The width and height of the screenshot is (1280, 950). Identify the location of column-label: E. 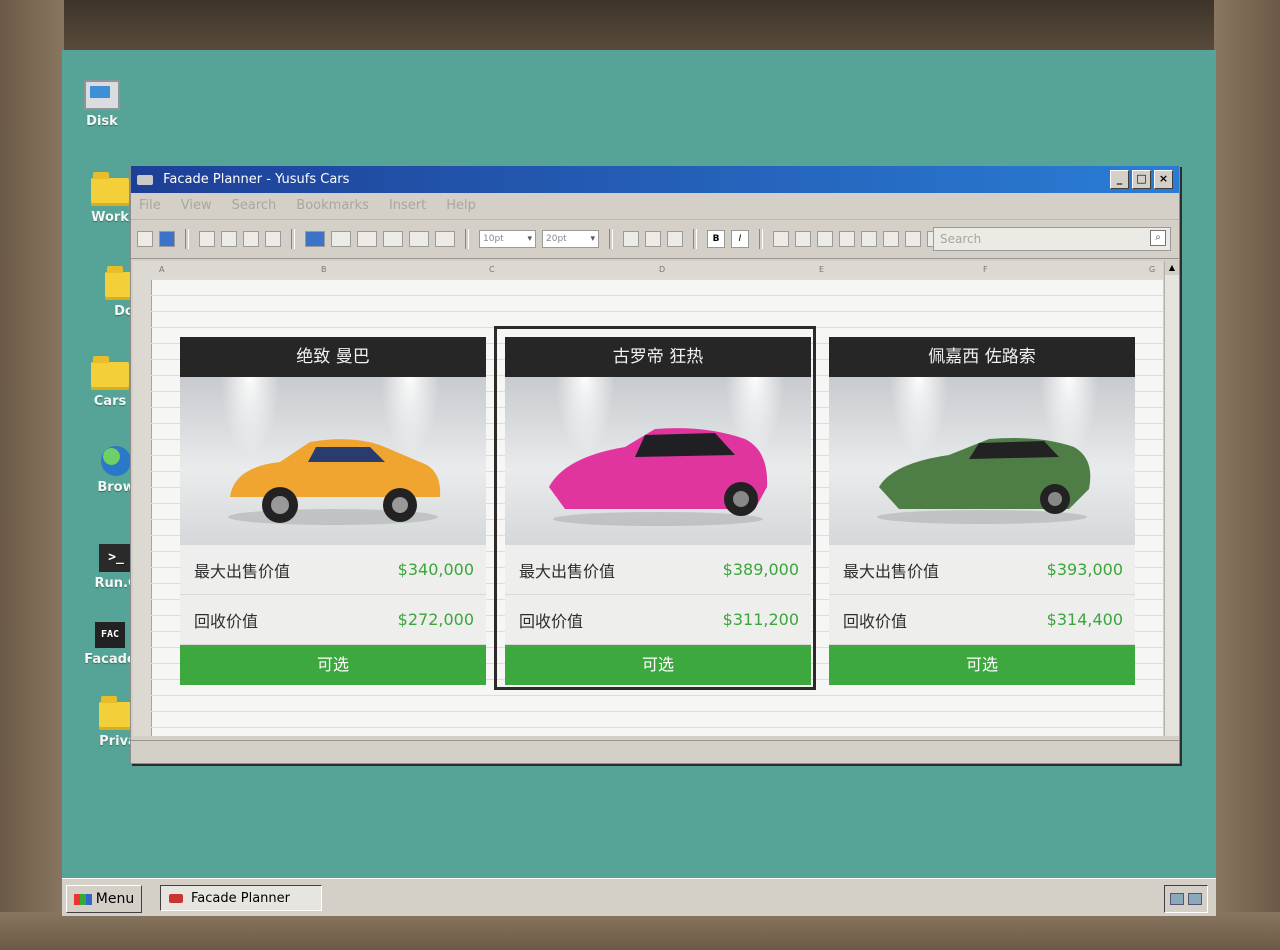
(822, 269).